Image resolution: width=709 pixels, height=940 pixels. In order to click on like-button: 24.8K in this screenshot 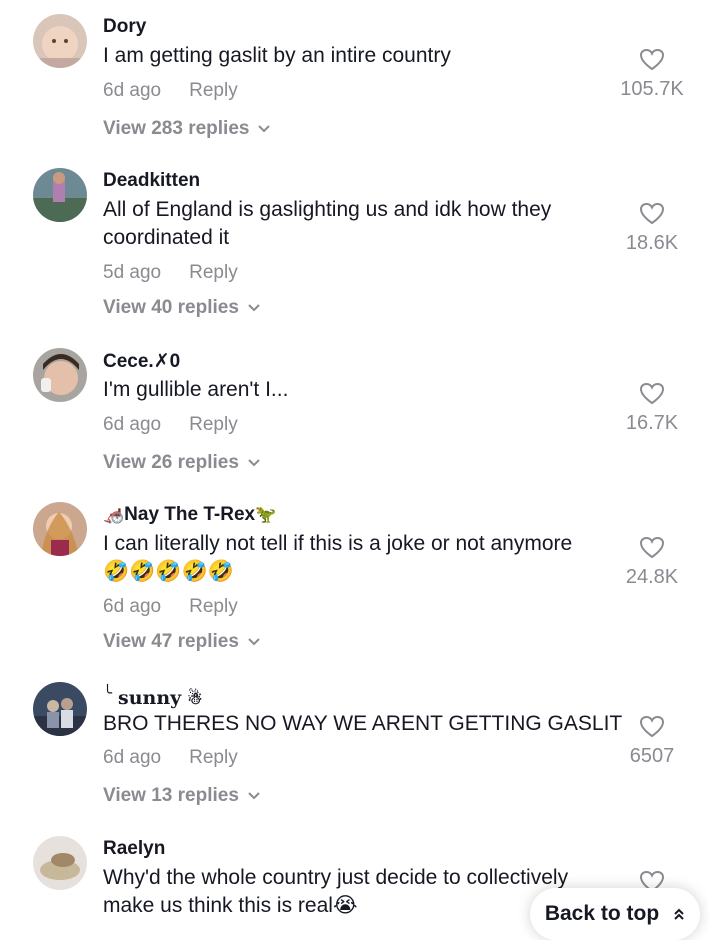, I will do `click(652, 562)`.